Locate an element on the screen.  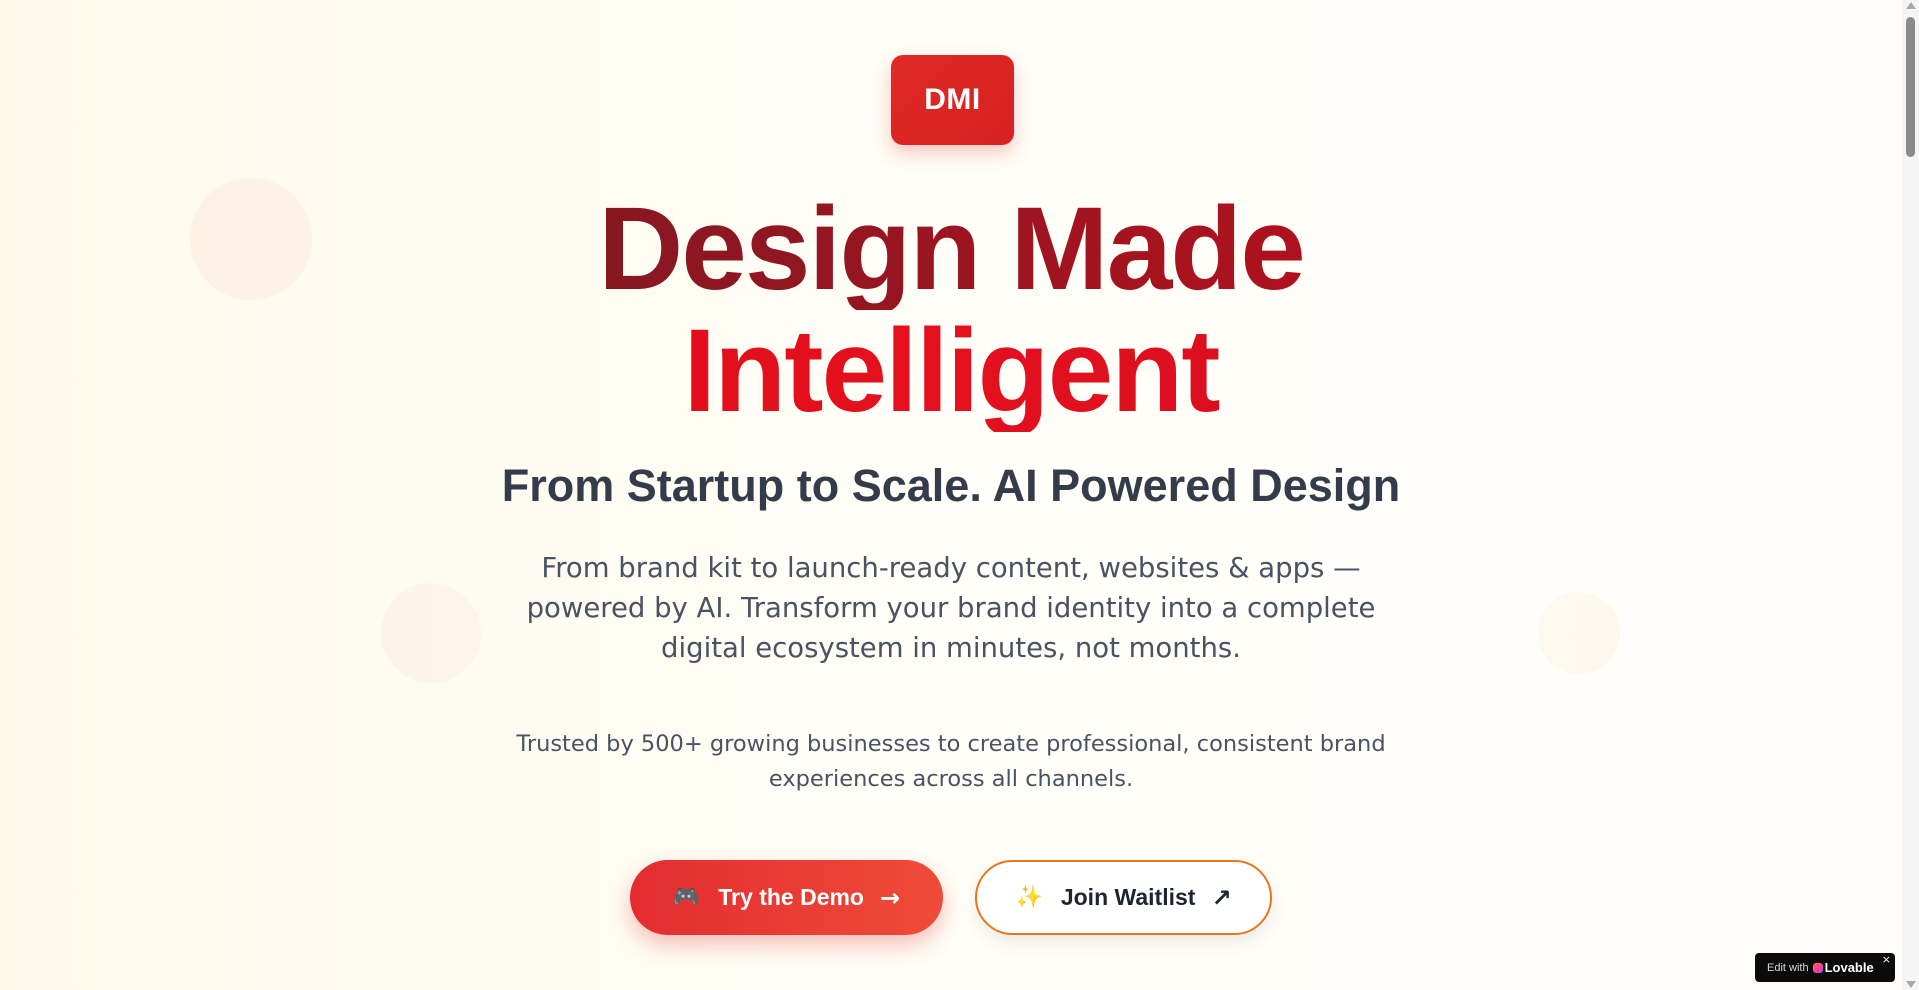
headline-line-2: Intelligent is located at coordinates (951, 371).